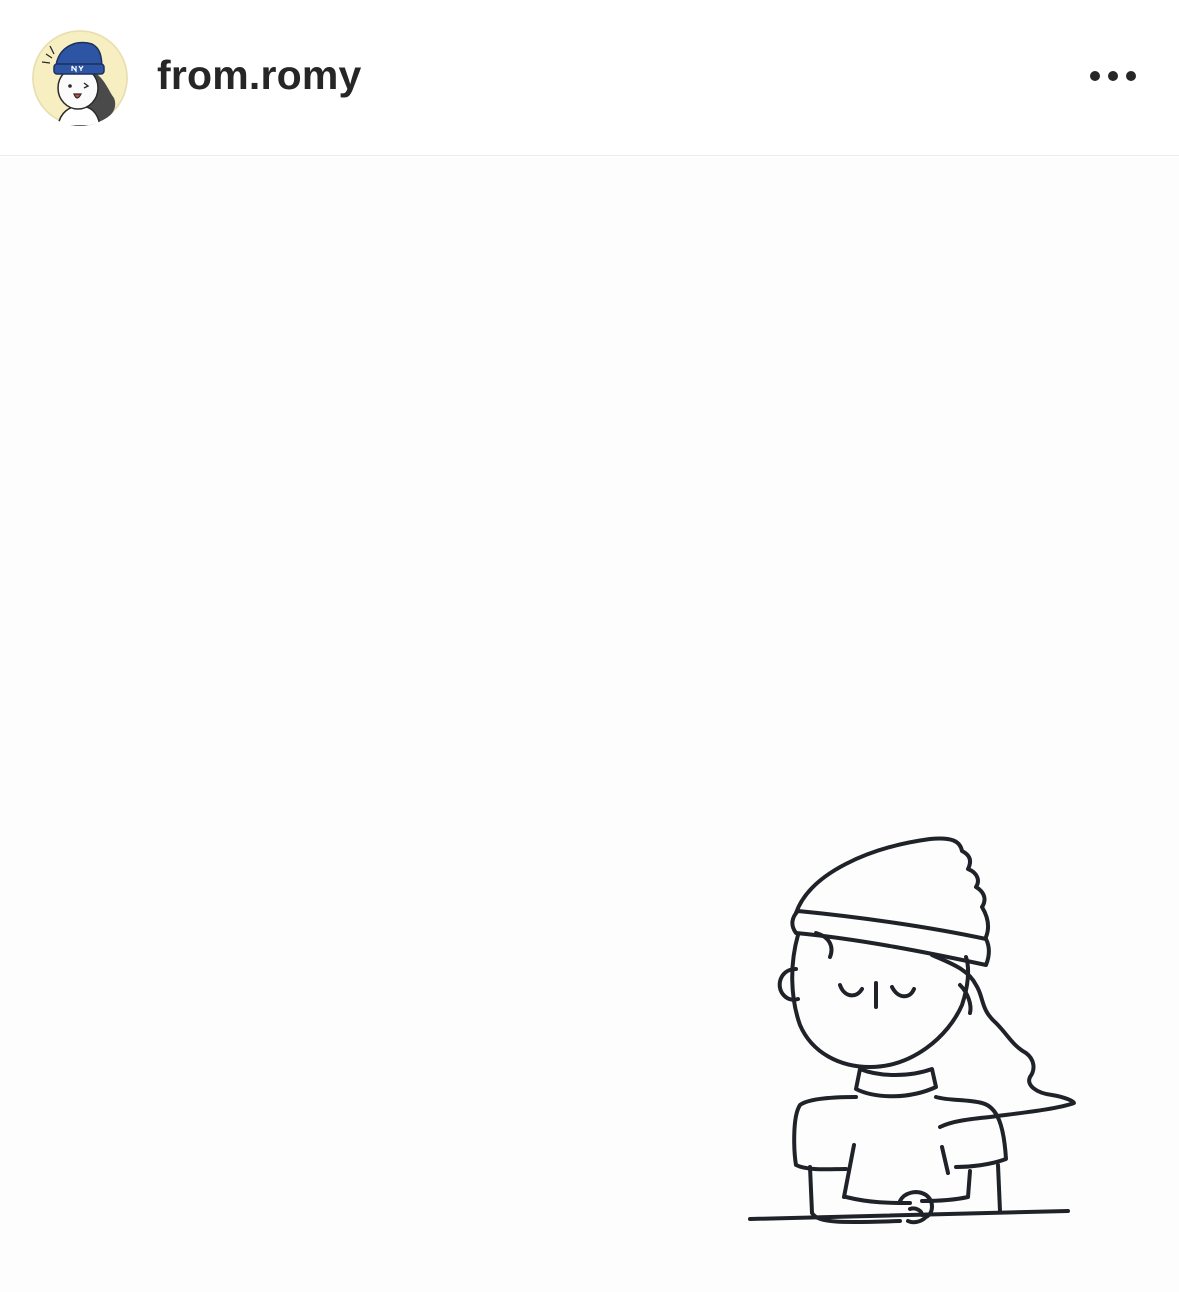 Image resolution: width=1179 pixels, height=1292 pixels. Describe the element at coordinates (589, 78) in the screenshot. I see `post-header: from.romy` at that location.